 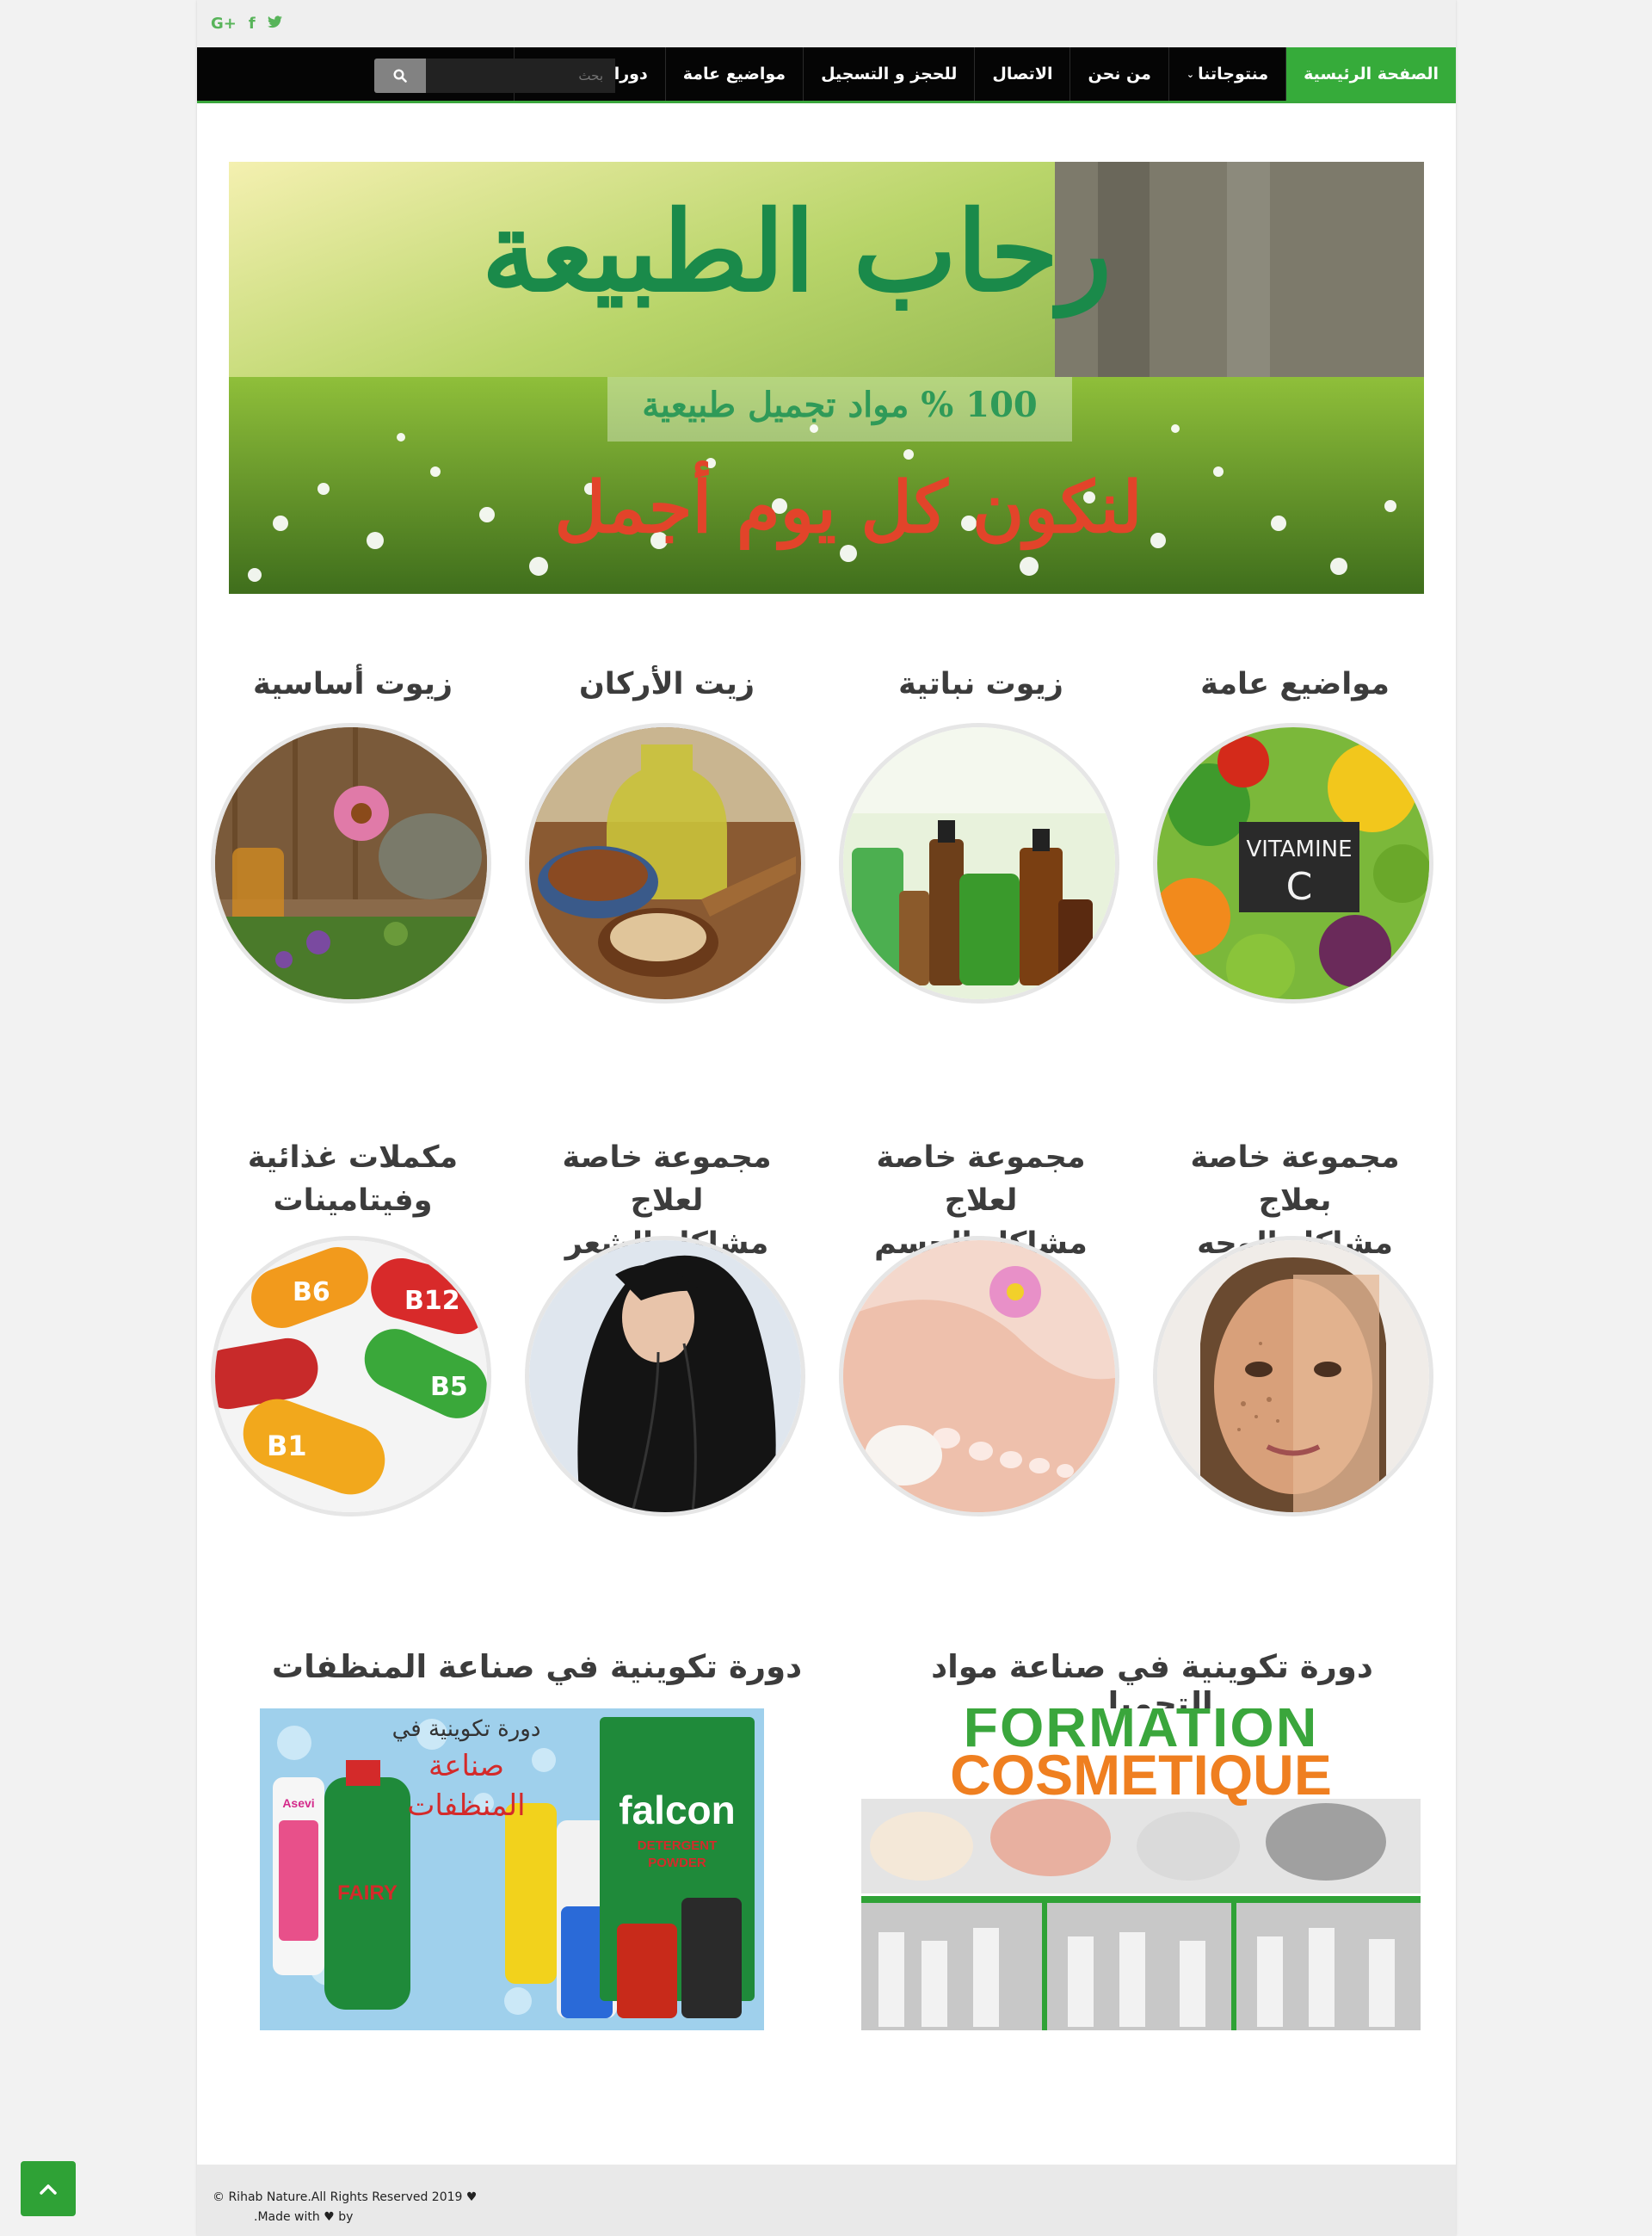 What do you see at coordinates (665, 863) in the screenshot?
I see `argan-oil-image` at bounding box center [665, 863].